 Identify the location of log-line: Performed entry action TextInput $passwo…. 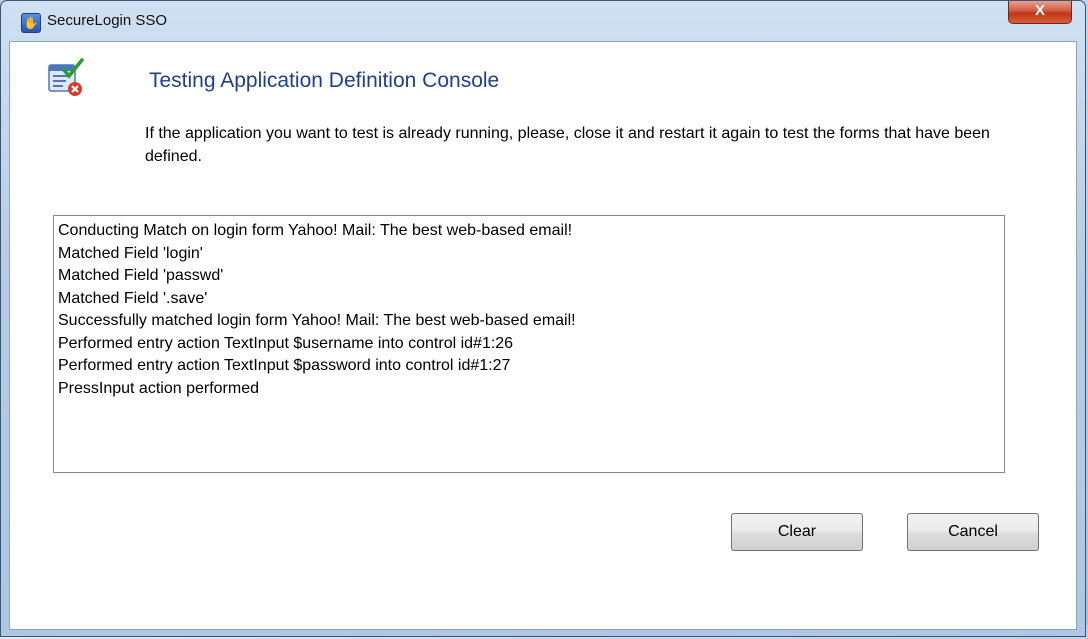
(284, 365).